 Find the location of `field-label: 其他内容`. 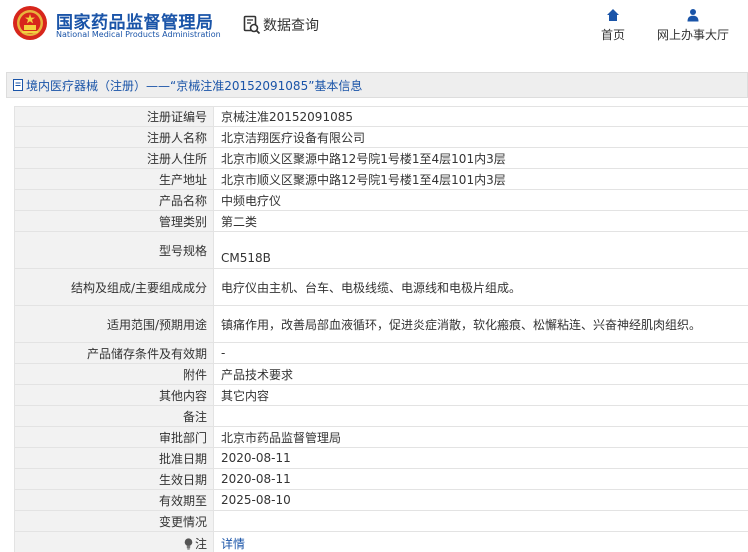

field-label: 其他内容 is located at coordinates (114, 395).